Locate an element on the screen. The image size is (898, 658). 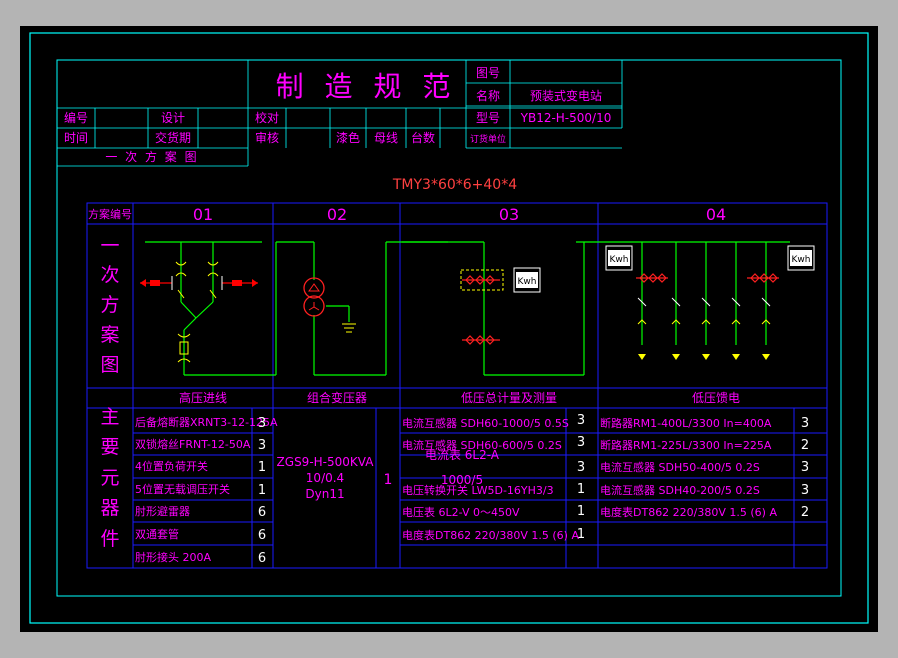
column-number-03: 03 is located at coordinates (509, 214).